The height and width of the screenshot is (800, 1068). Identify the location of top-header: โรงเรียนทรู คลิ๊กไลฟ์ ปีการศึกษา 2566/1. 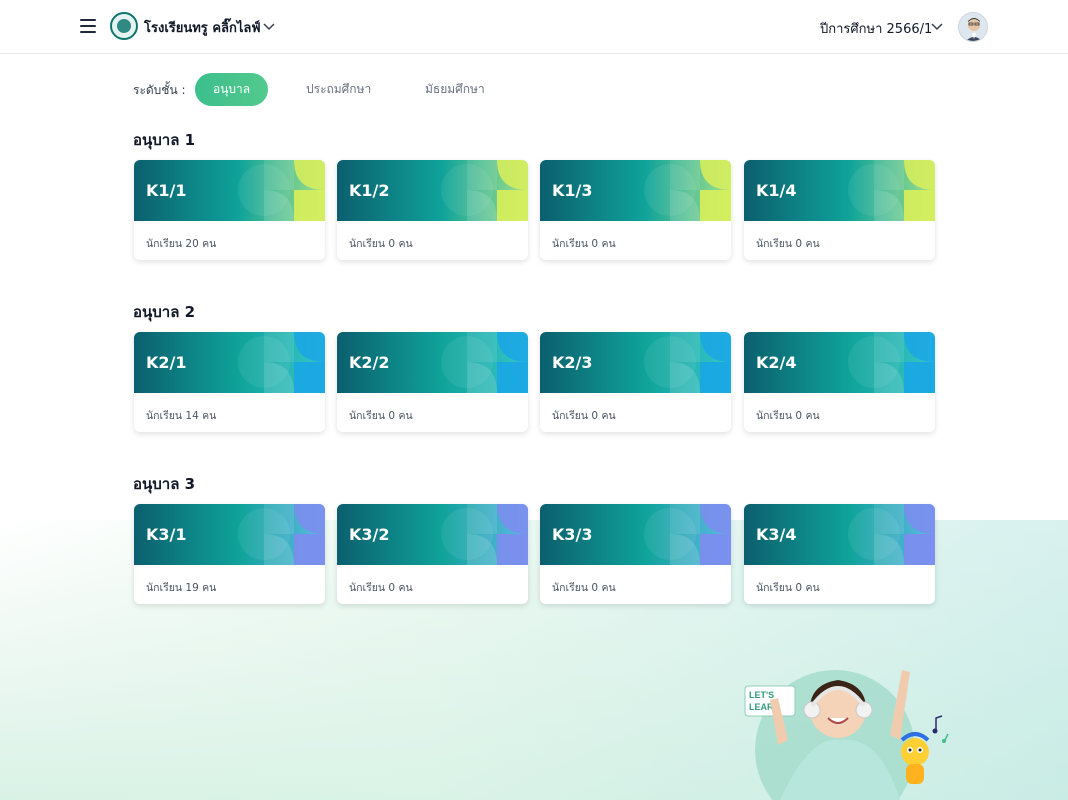
(534, 27).